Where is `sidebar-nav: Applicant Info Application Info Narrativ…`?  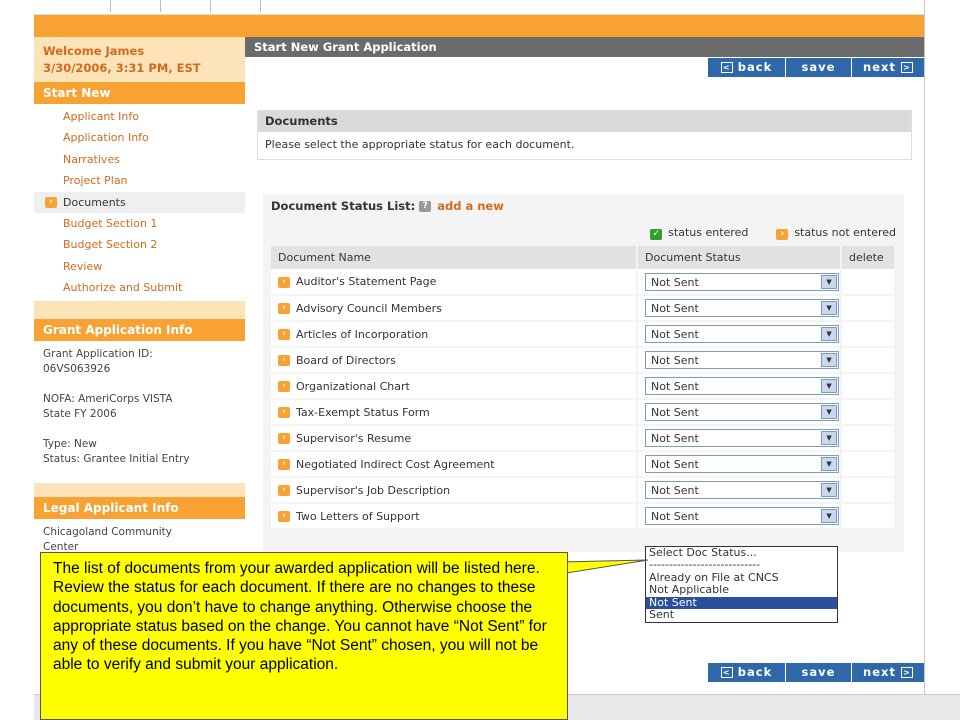
sidebar-nav: Applicant Info Application Info Narrativ… is located at coordinates (139, 201).